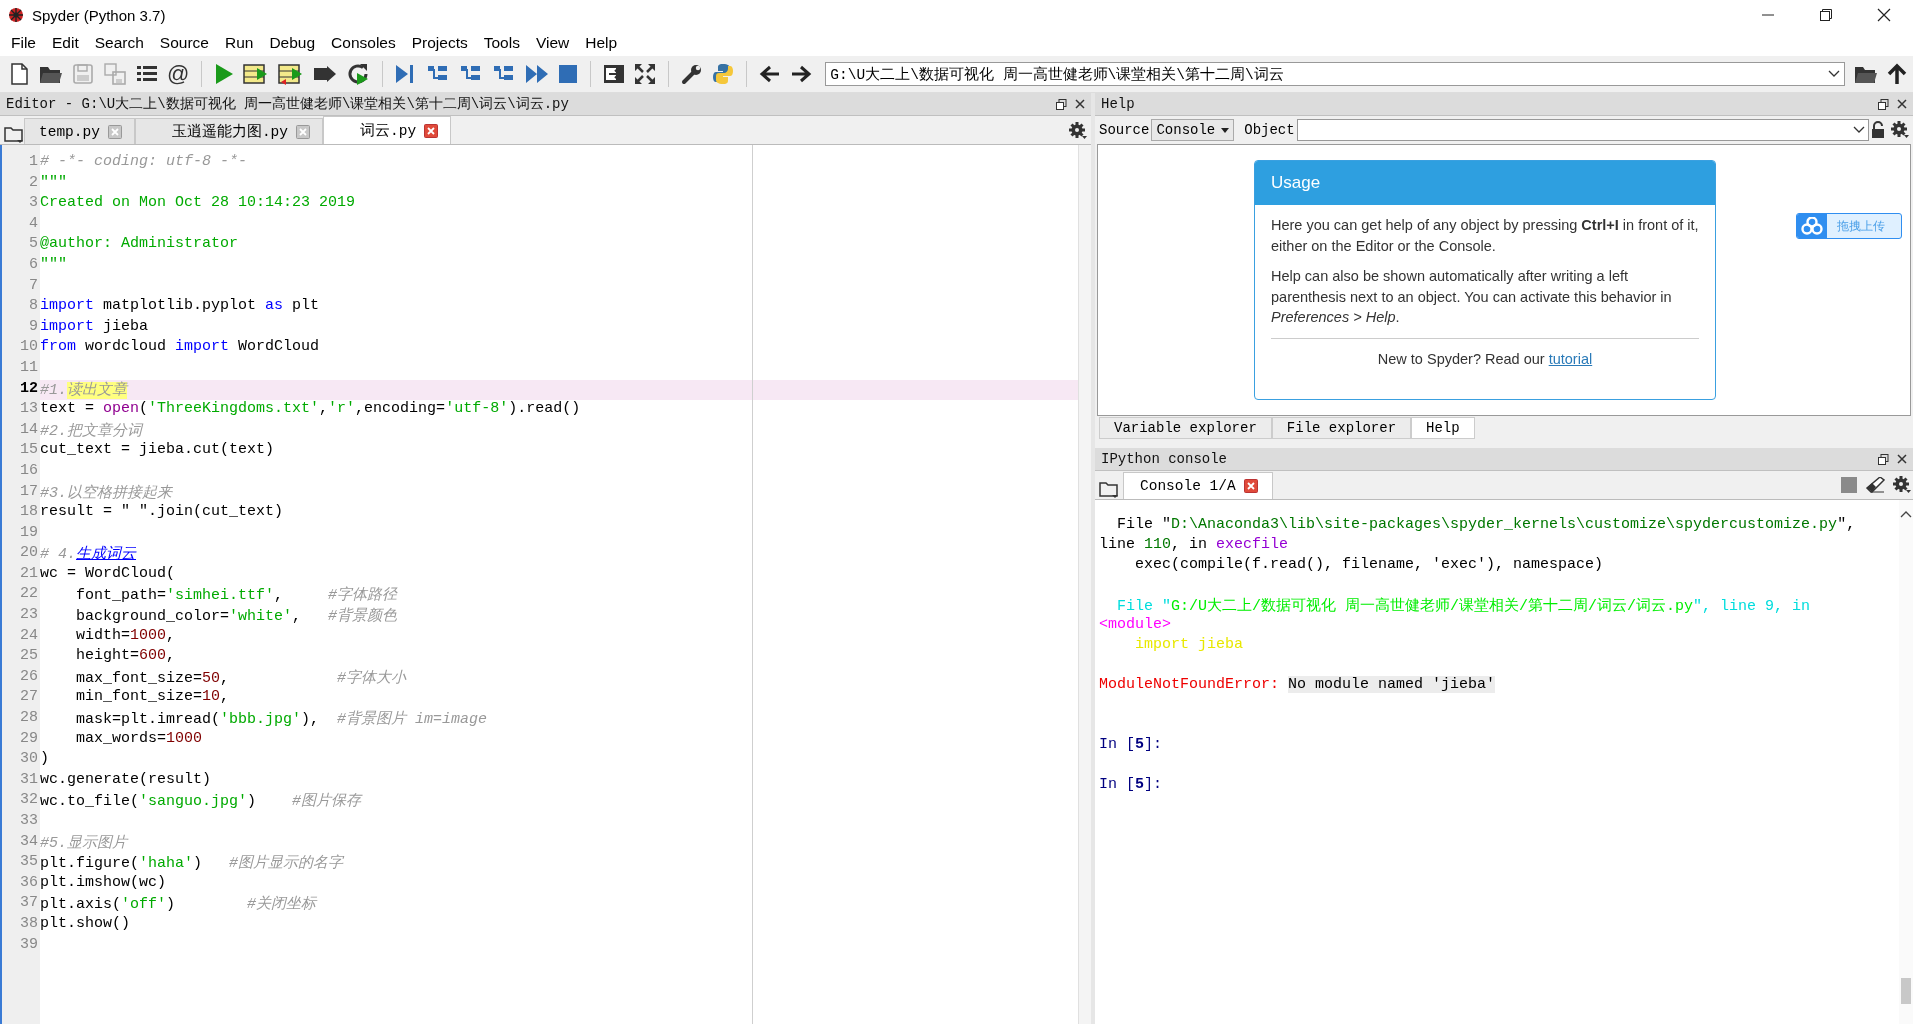 The height and width of the screenshot is (1024, 1913). What do you see at coordinates (162, 513) in the screenshot?
I see `code-line: result = " ".join(cut_text)` at bounding box center [162, 513].